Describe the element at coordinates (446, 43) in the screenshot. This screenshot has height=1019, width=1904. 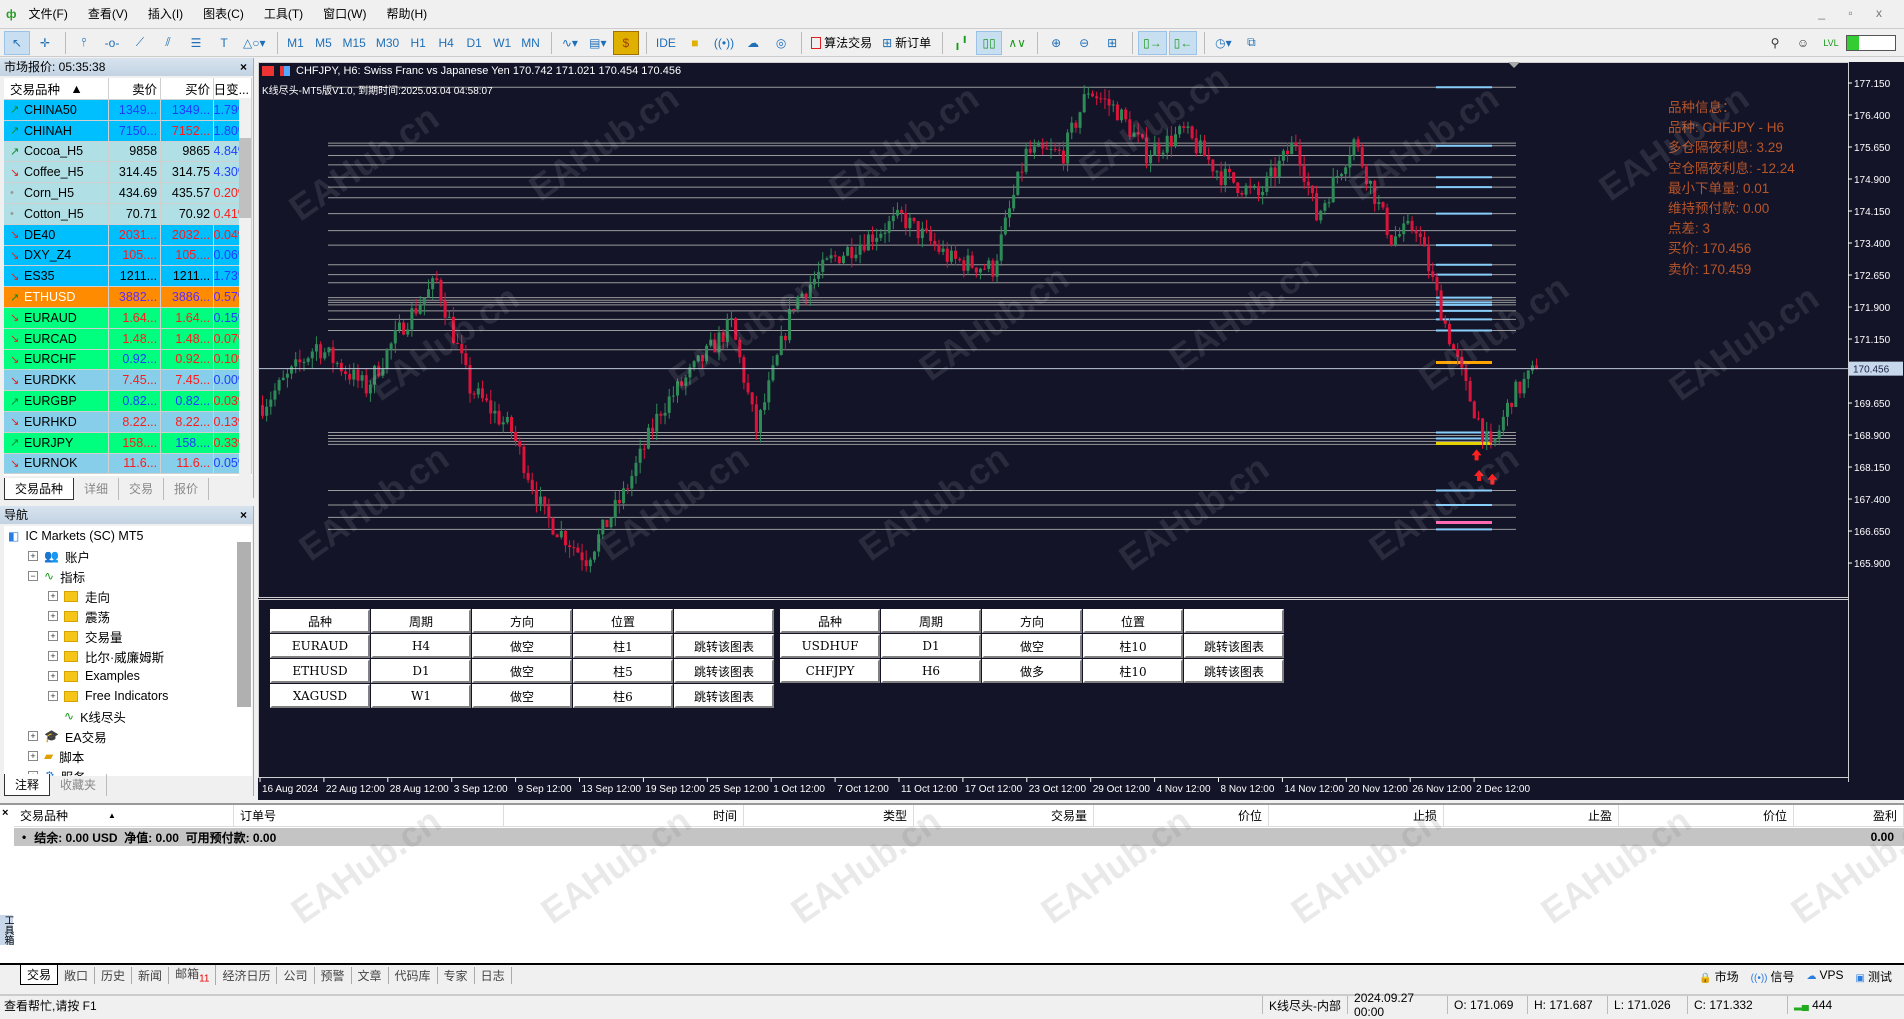
I see `timeframe-H4: H4` at that location.